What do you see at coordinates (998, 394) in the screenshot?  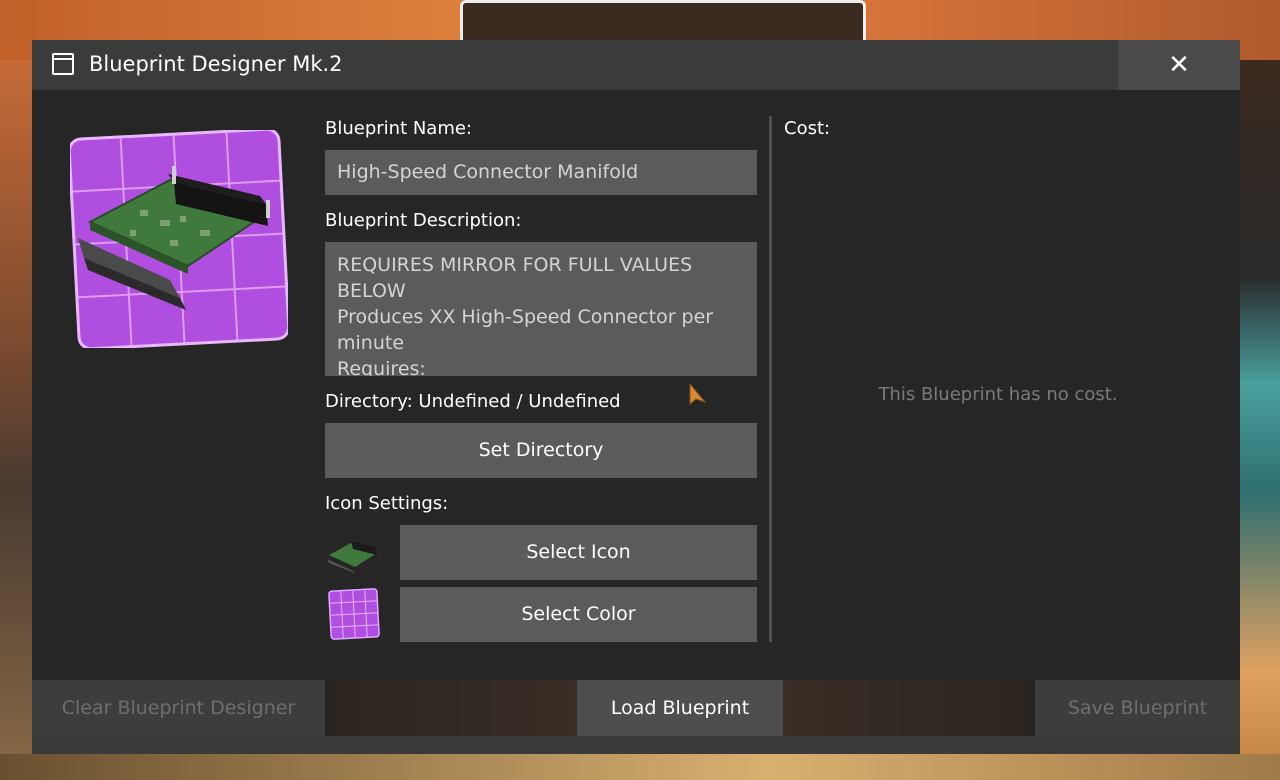 I see `no-cost-message: This Blueprint has no cost.` at bounding box center [998, 394].